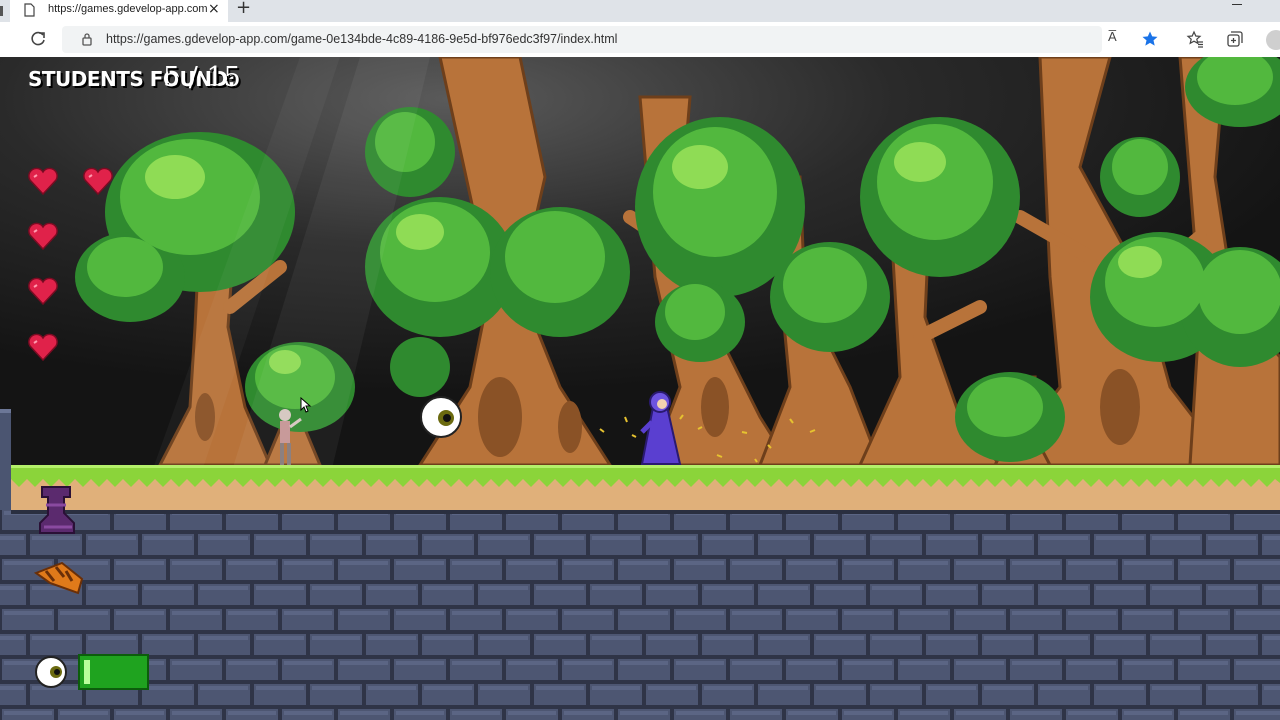 The height and width of the screenshot is (720, 1280). Describe the element at coordinates (640, 11) in the screenshot. I see `tab-strip: https://games.gdevelop-app.com × +` at that location.